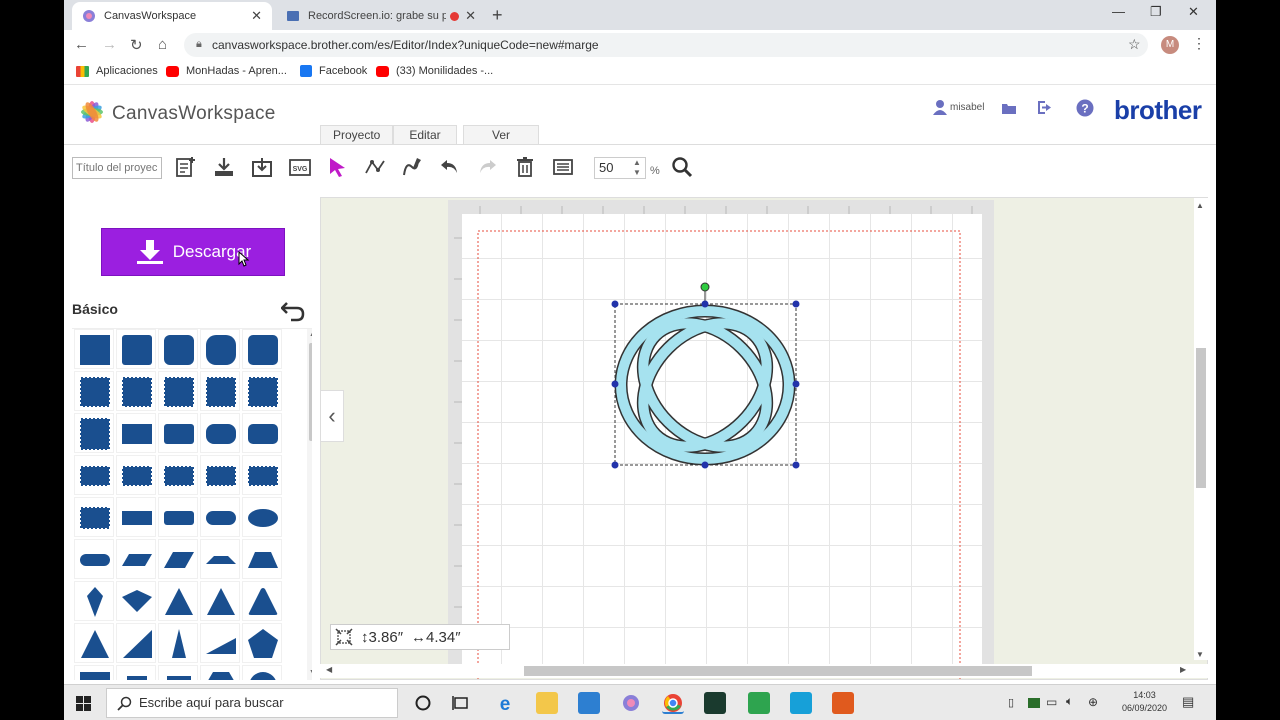 The image size is (1280, 720). I want to click on tab-proyecto: Proyecto, so click(357, 135).